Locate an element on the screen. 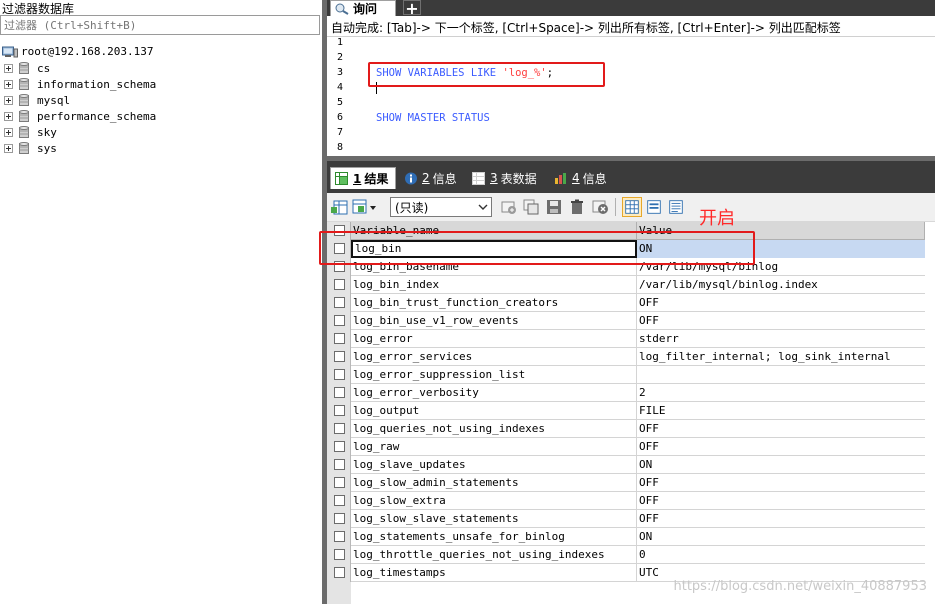 The width and height of the screenshot is (935, 604). variable-name-cell: log_slow_slave_statements is located at coordinates (494, 519).